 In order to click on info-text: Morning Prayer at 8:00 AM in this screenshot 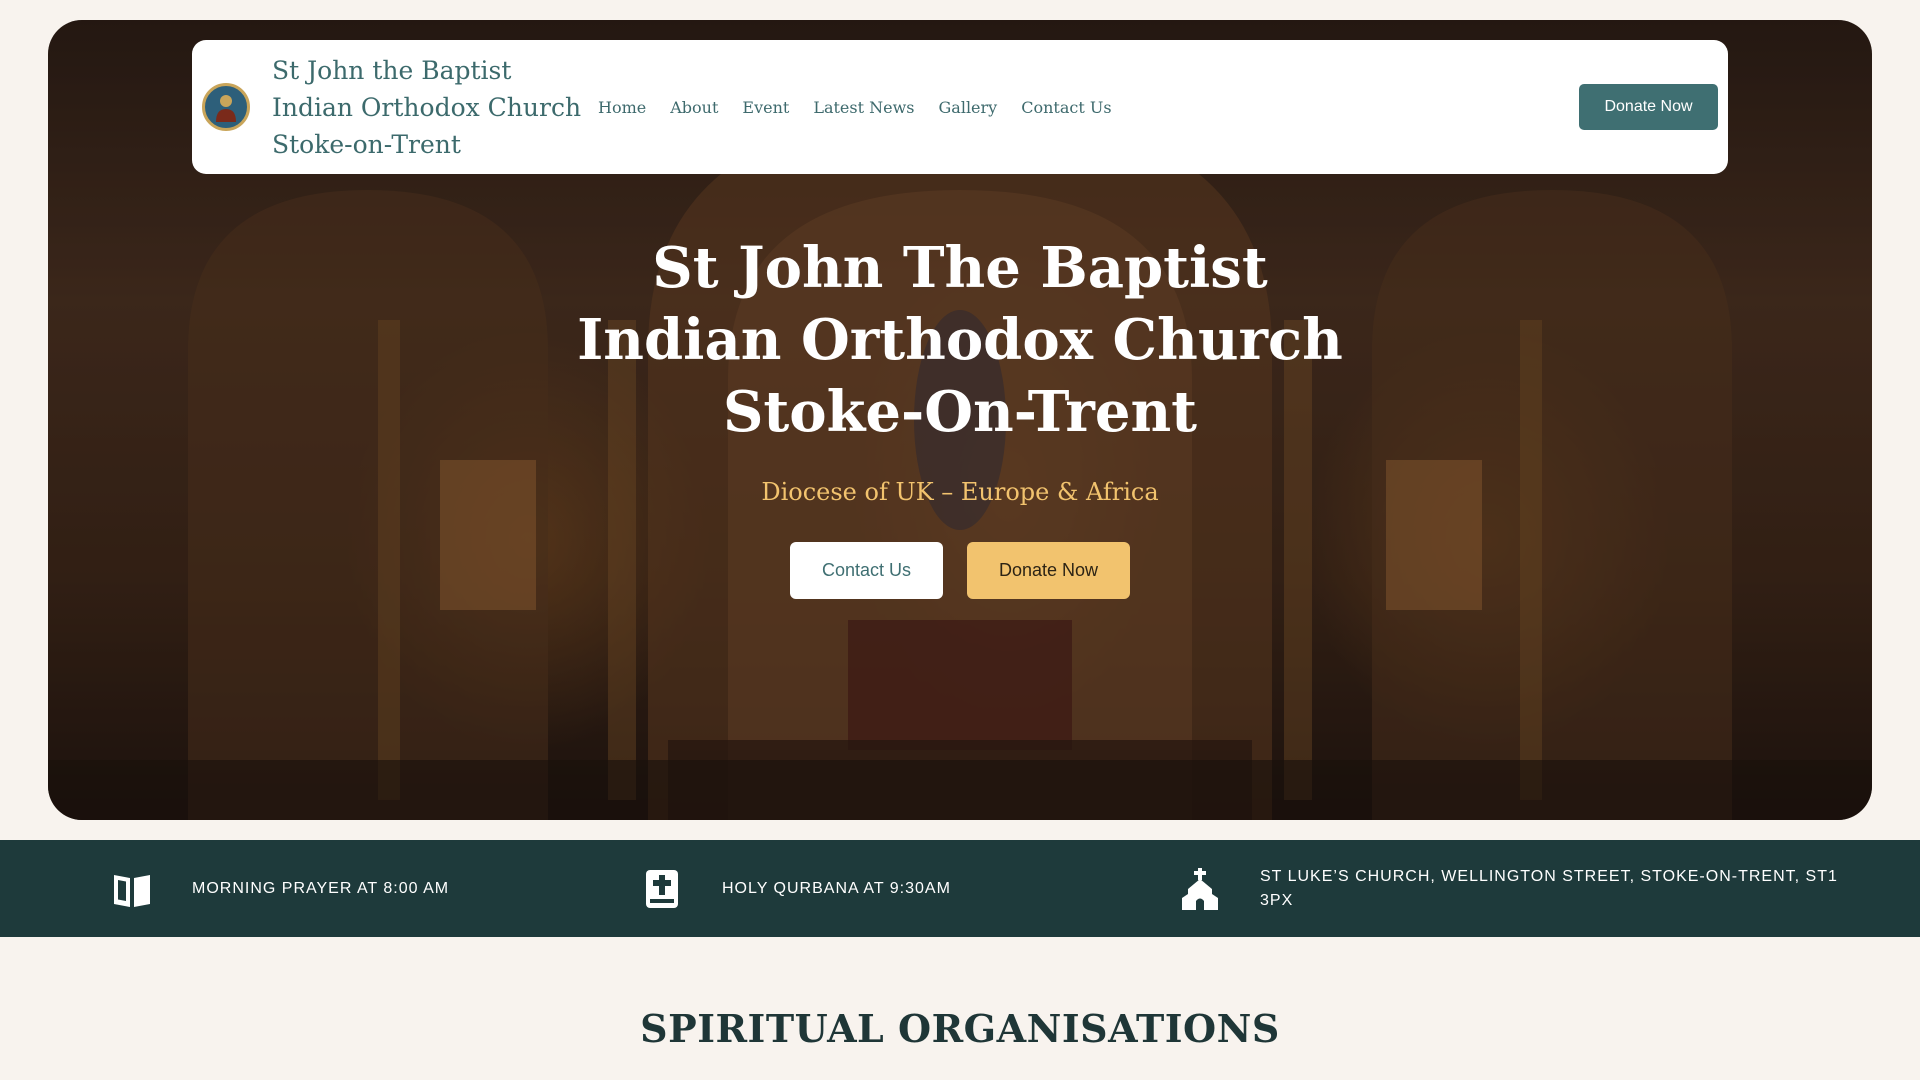, I will do `click(321, 888)`.